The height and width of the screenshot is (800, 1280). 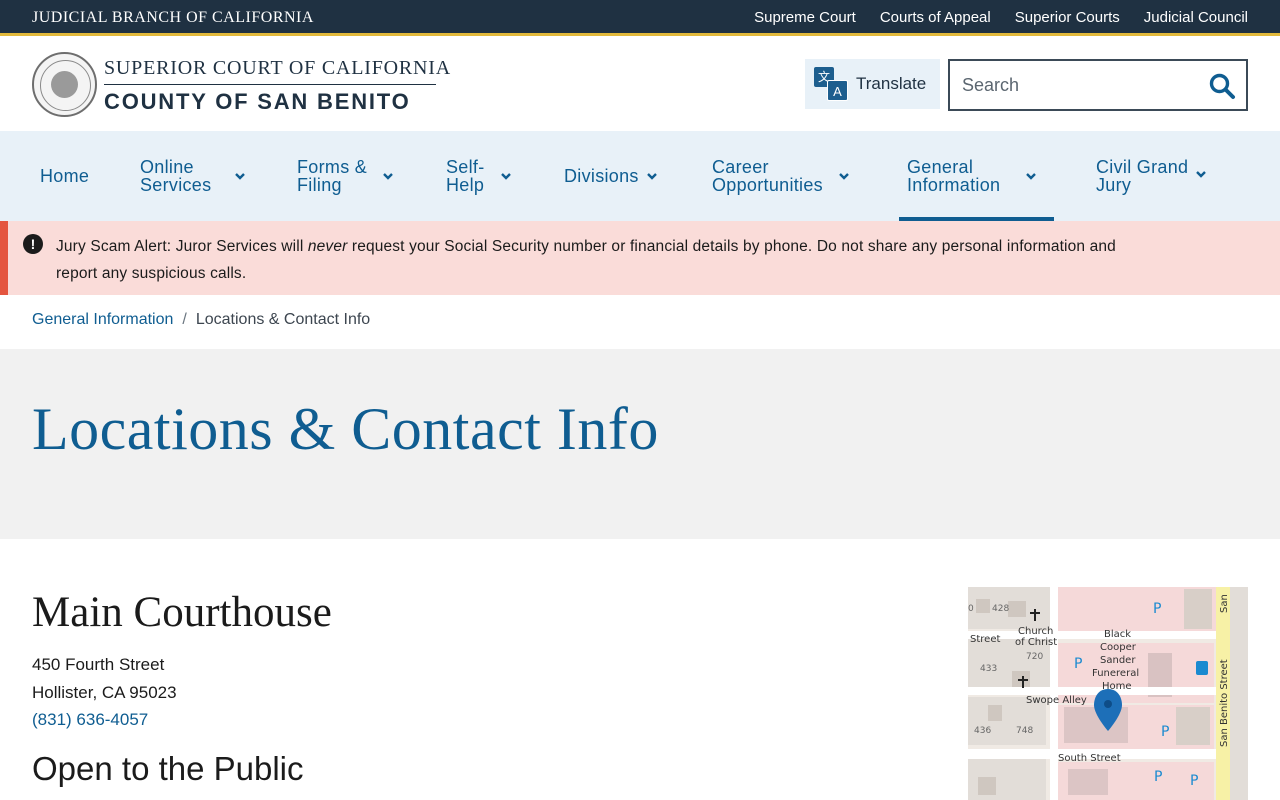 I want to click on court-seal-icon, so click(x=64, y=84).